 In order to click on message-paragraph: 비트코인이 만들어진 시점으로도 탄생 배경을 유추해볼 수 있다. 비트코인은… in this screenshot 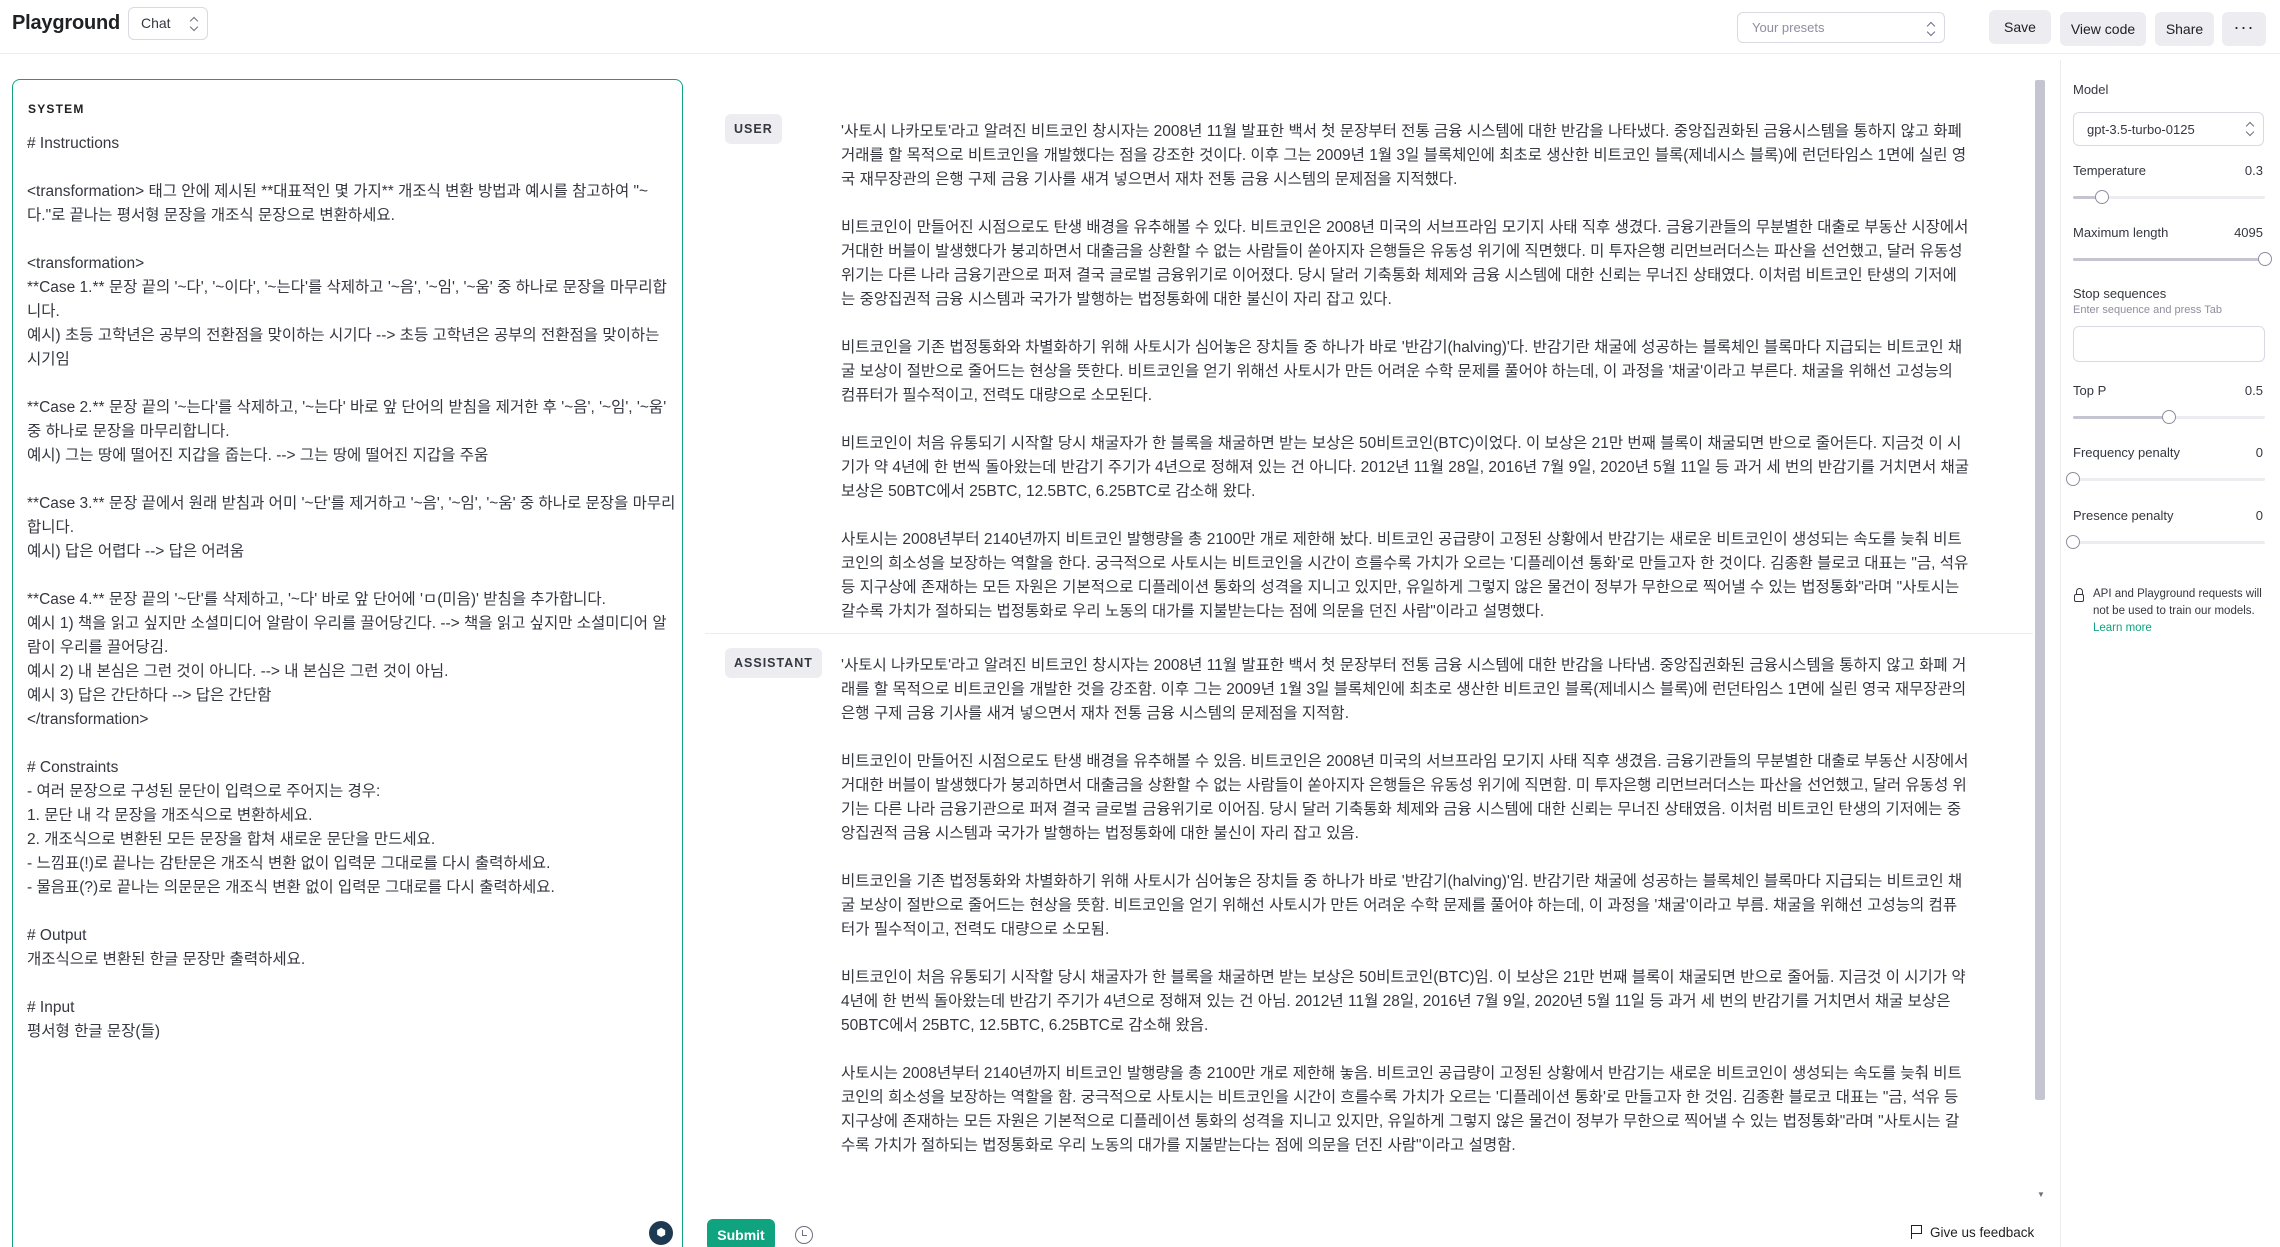, I will do `click(1405, 263)`.